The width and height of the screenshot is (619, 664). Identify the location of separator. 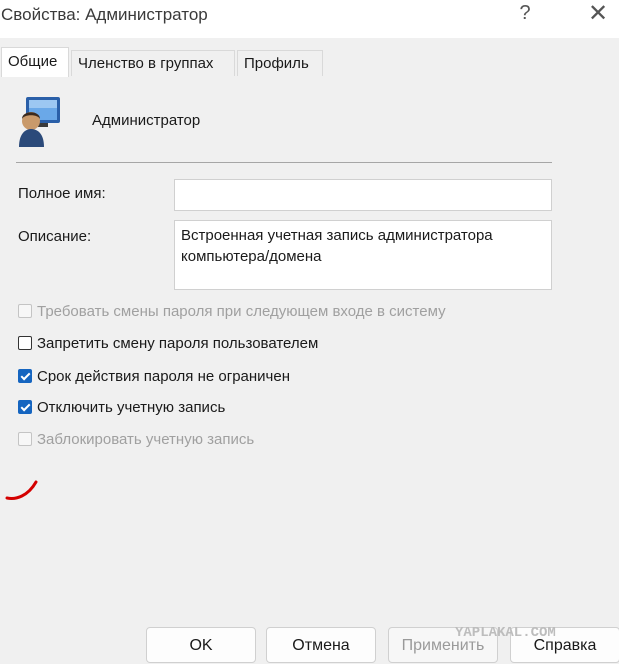
(284, 162).